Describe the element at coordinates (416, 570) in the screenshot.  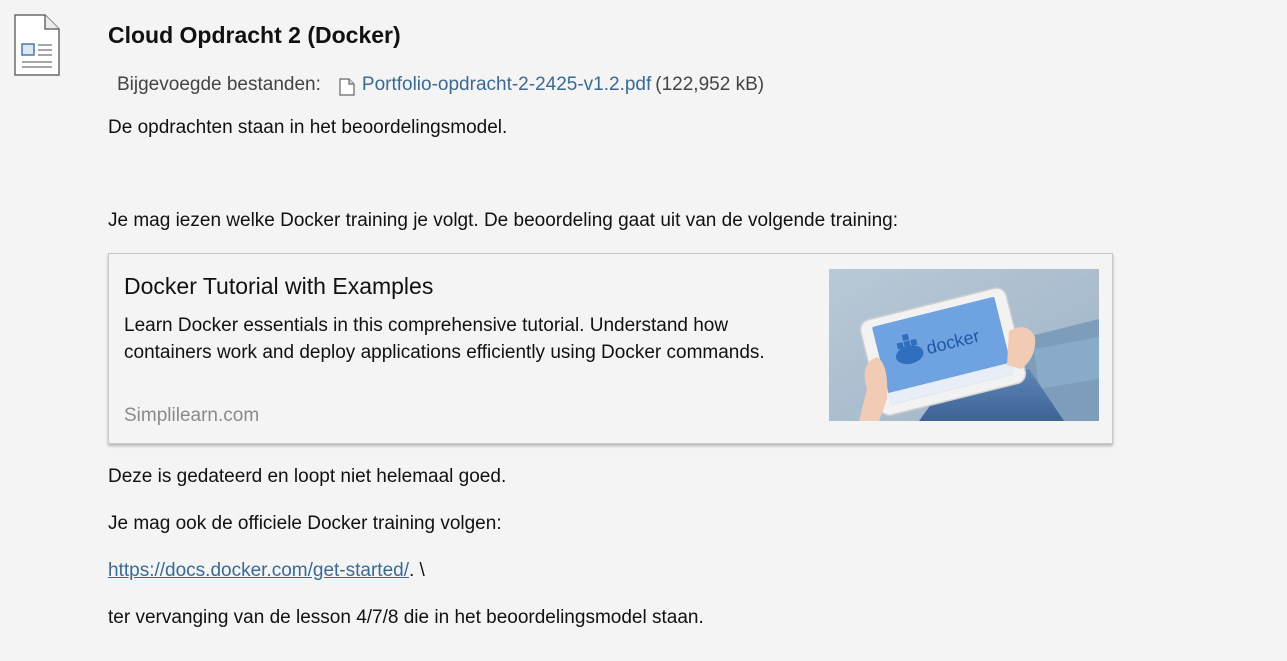
I see `link-suffix: . \` at that location.